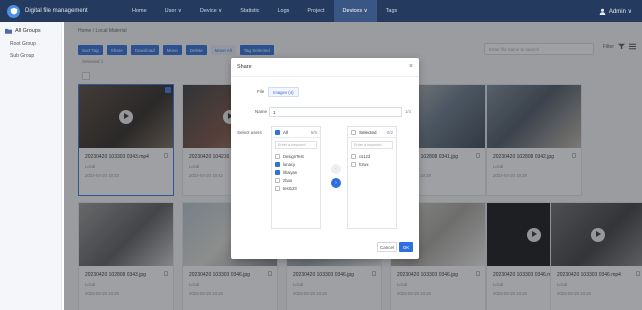  Describe the element at coordinates (211, 11) in the screenshot. I see `nav-device: Device ∨` at that location.